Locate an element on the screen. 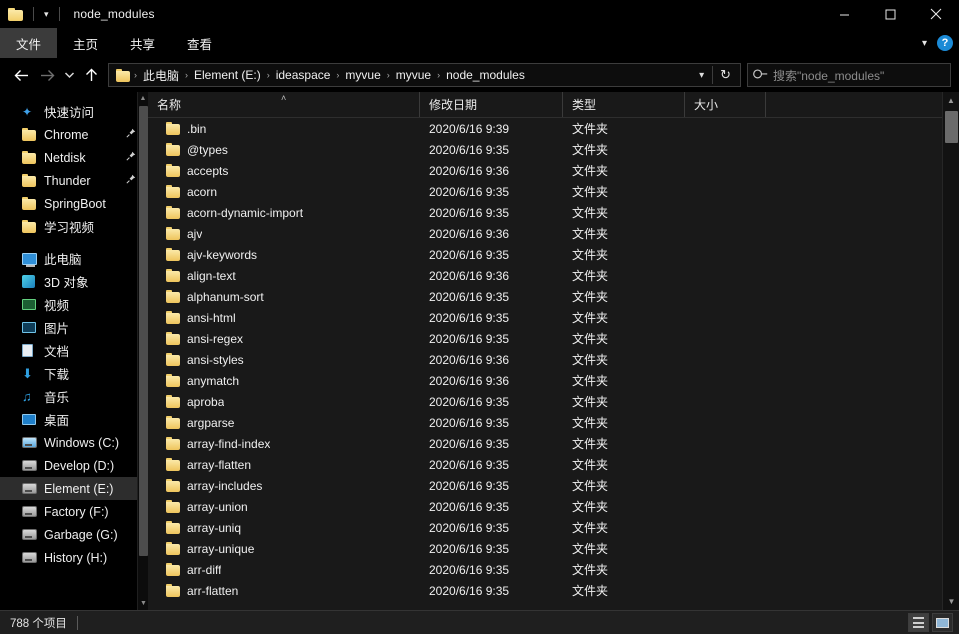  table-row: ajv 2020/6/16 9:36 文件夹 is located at coordinates (553, 233).